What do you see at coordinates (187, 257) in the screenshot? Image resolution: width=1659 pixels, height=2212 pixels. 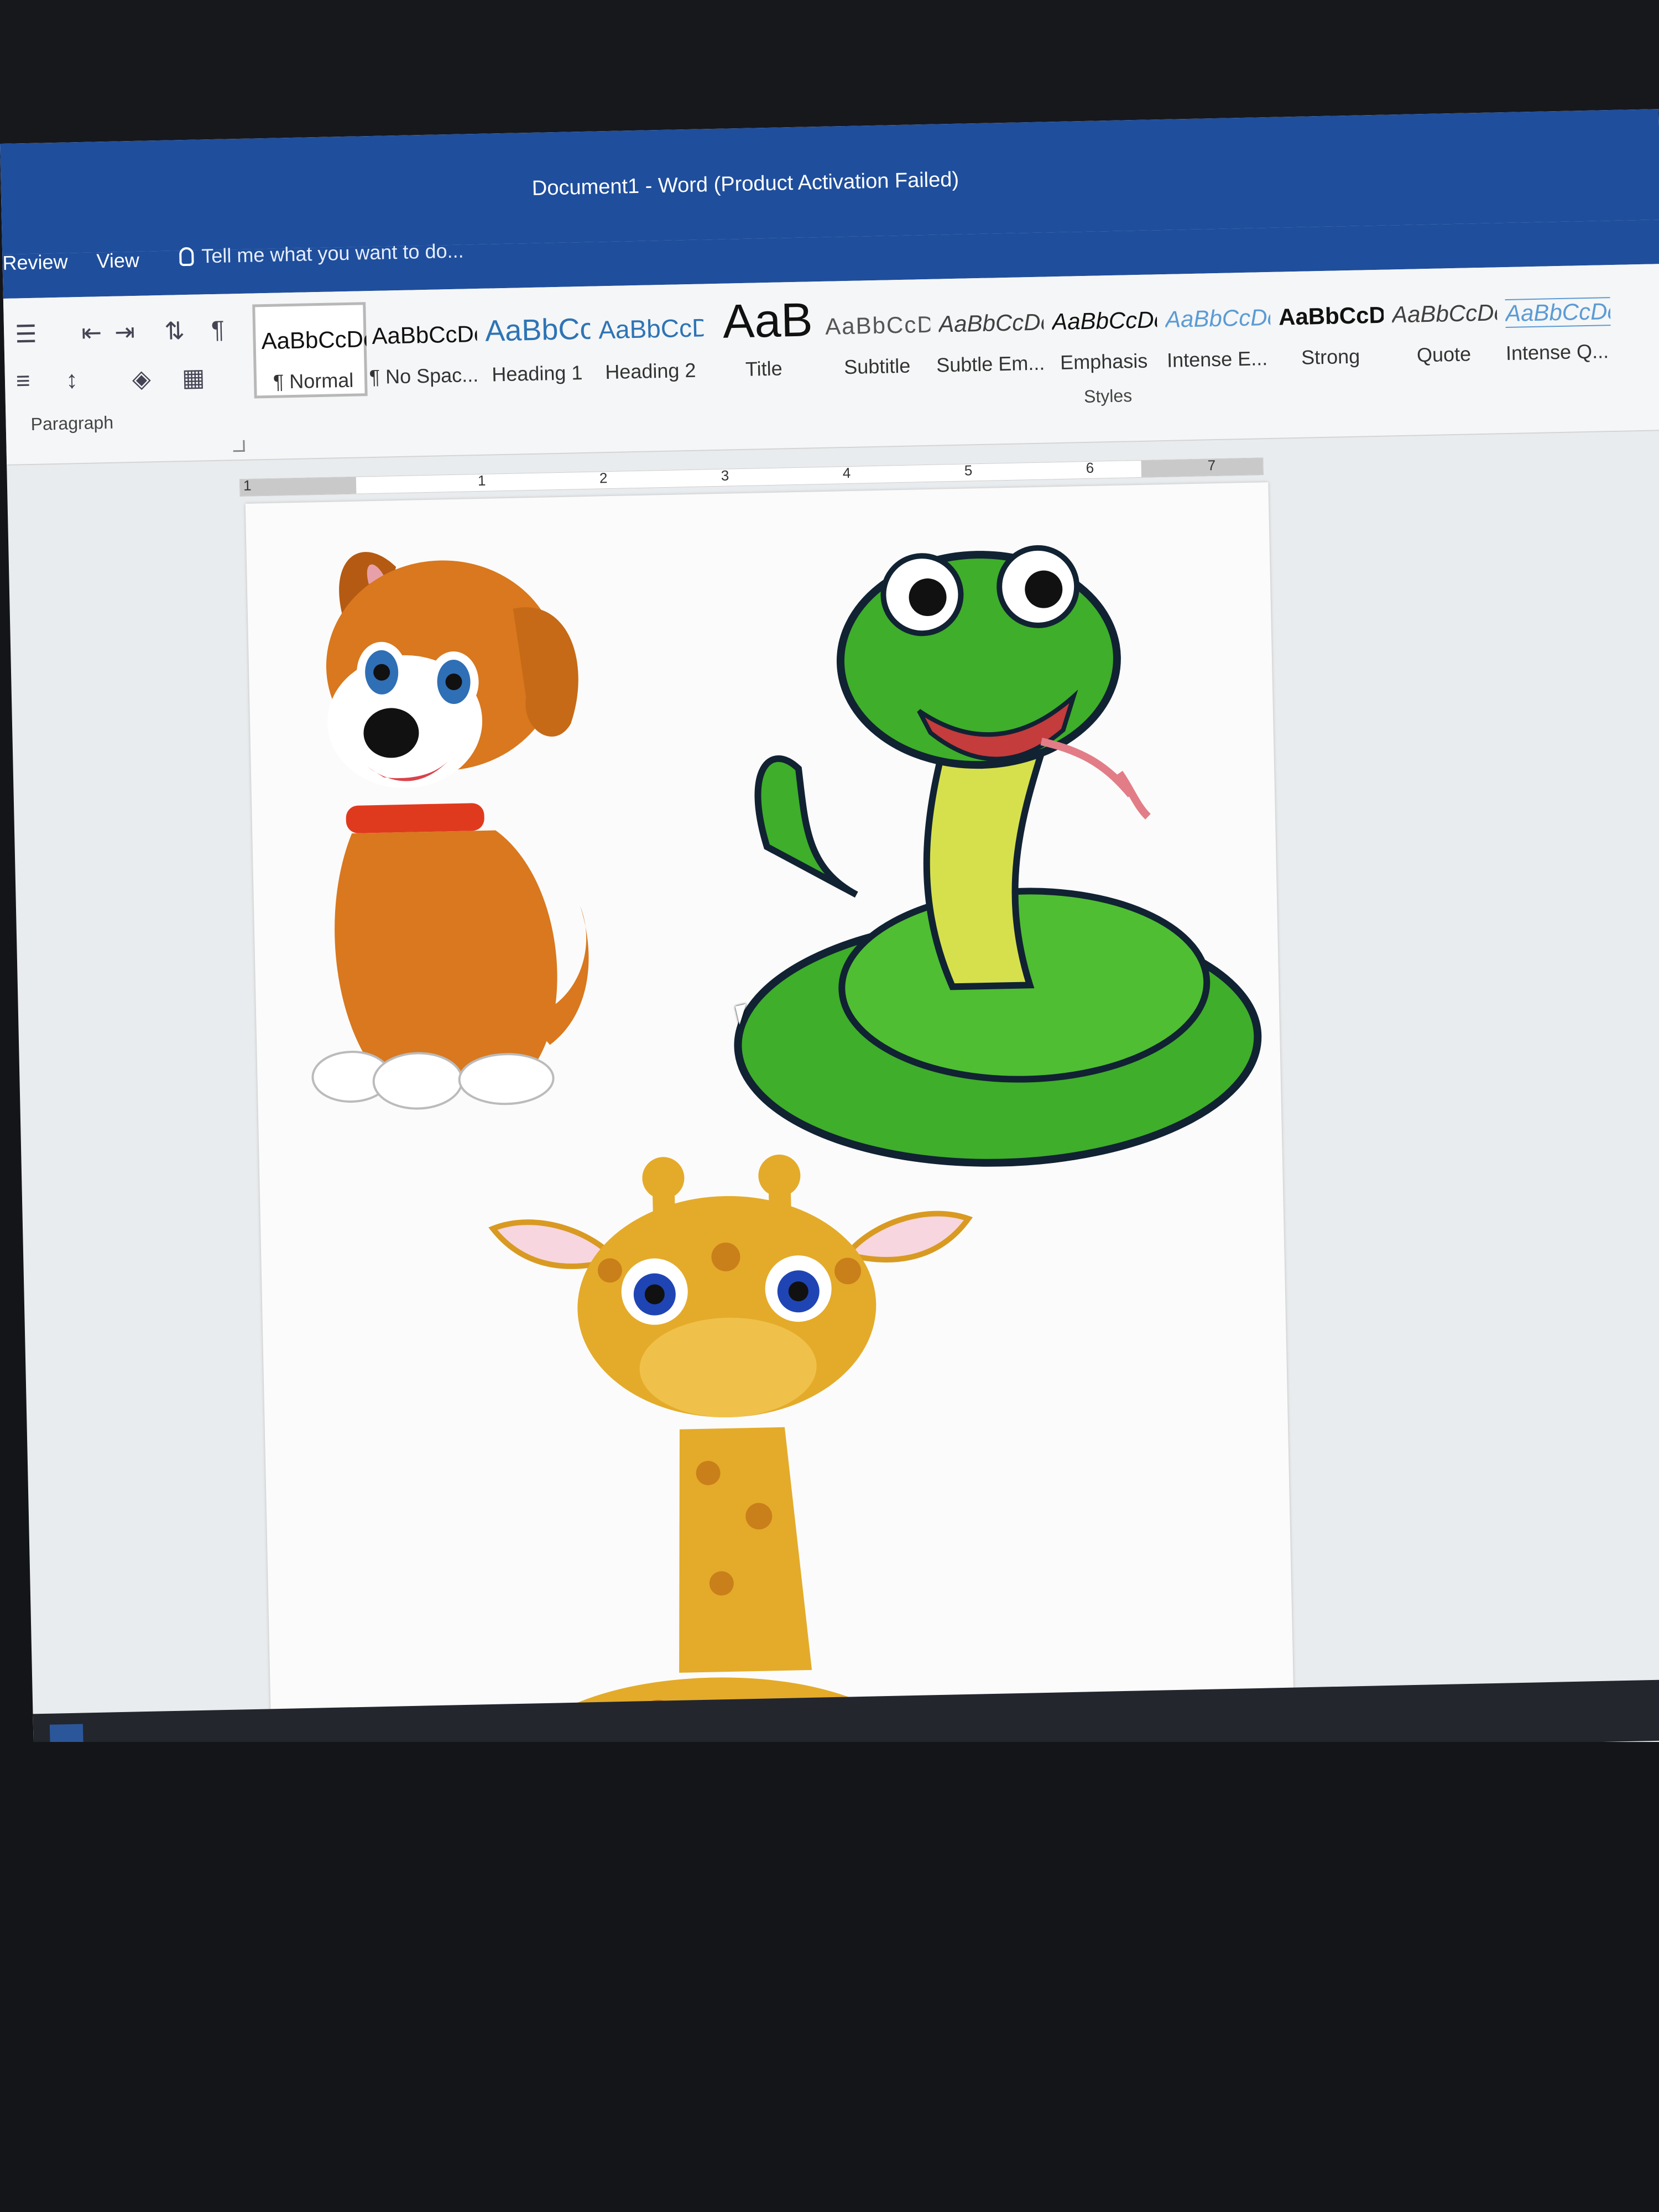 I see `lightbulb-icon` at bounding box center [187, 257].